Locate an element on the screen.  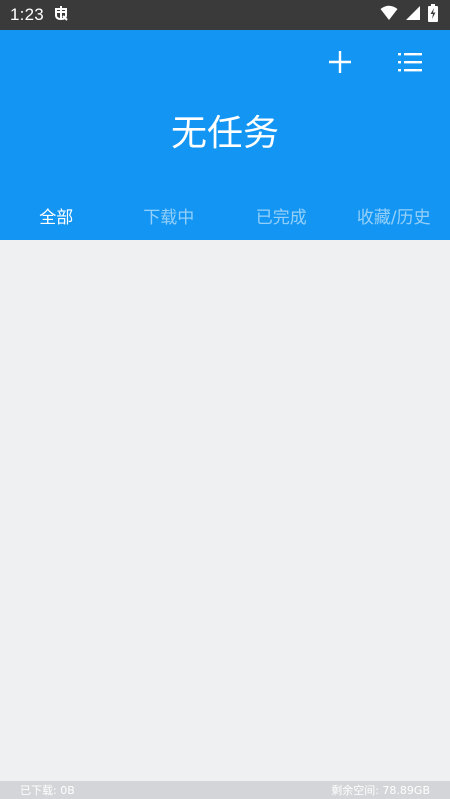
bug-icon is located at coordinates (61, 15).